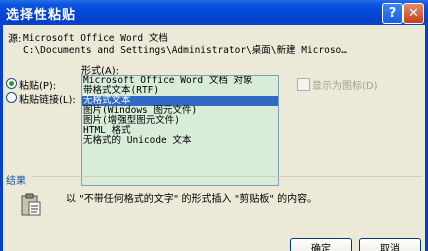 Image resolution: width=428 pixels, height=251 pixels. Describe the element at coordinates (345, 84) in the screenshot. I see `display-as-icon-label: 显示为图标(D)` at that location.